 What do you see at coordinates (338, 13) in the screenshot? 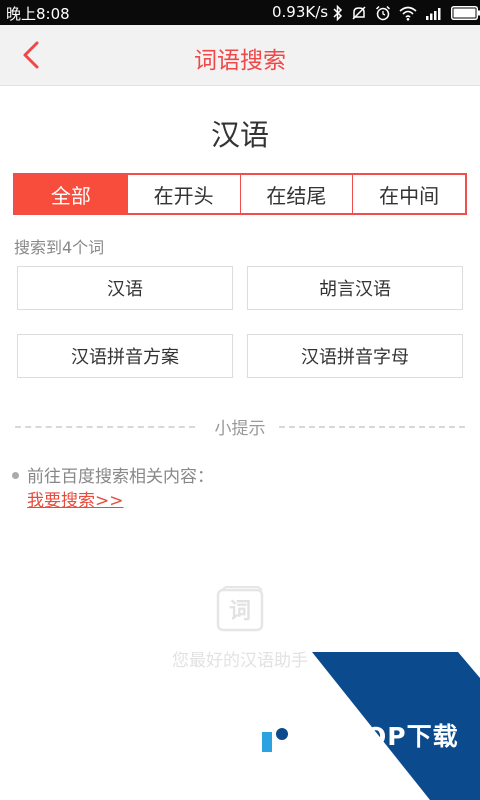
I see `bluetooth-icon` at bounding box center [338, 13].